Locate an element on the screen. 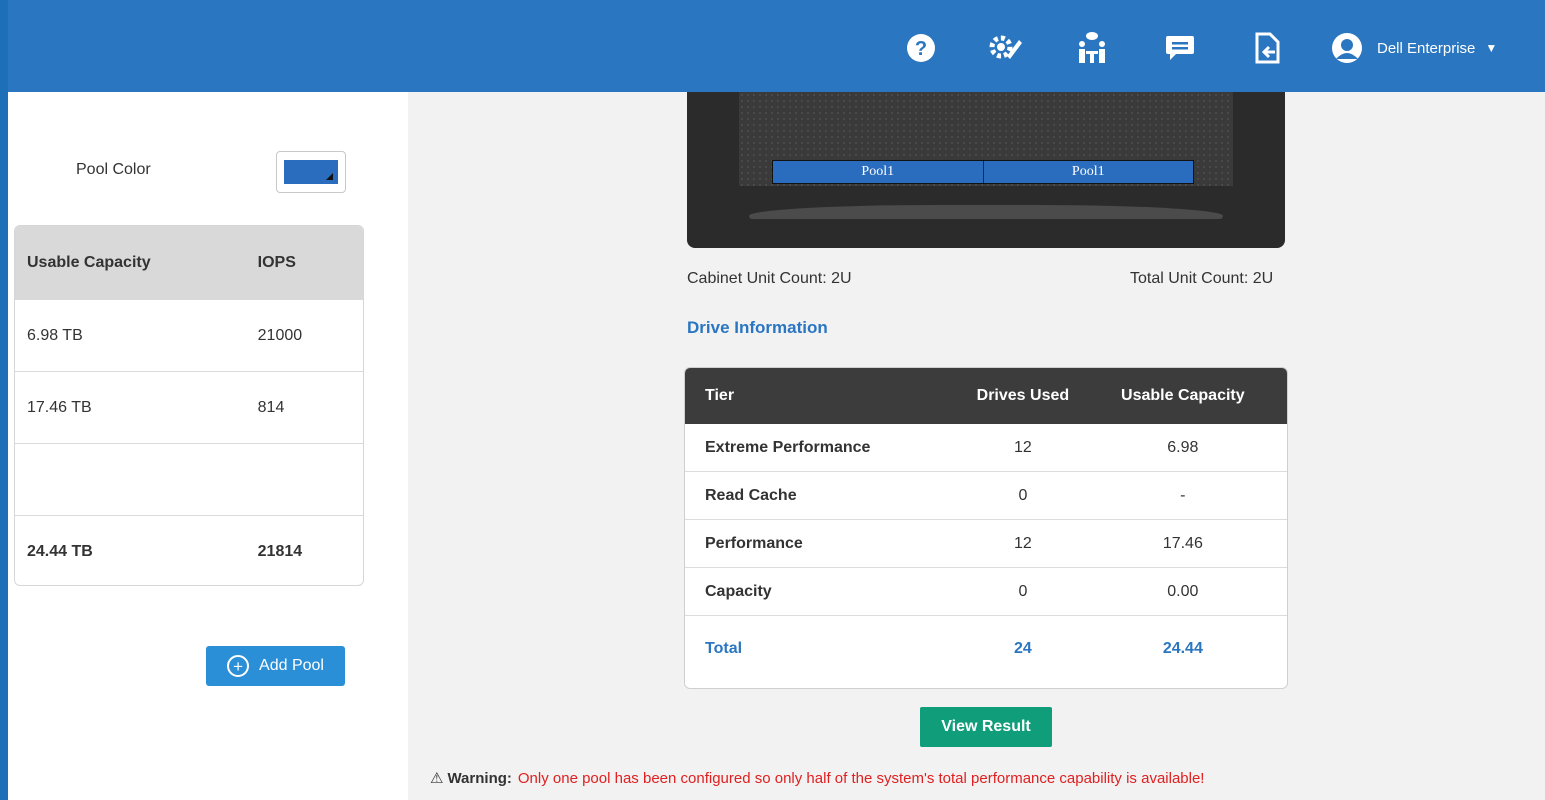 The image size is (1545, 800). settings-icon is located at coordinates (1005, 48).